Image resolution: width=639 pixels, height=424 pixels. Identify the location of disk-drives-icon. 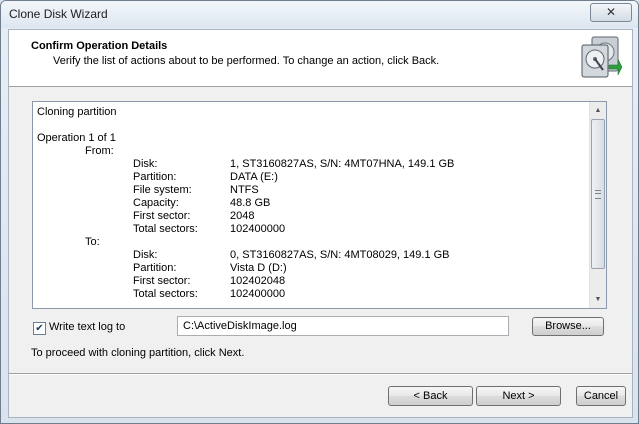
(601, 57).